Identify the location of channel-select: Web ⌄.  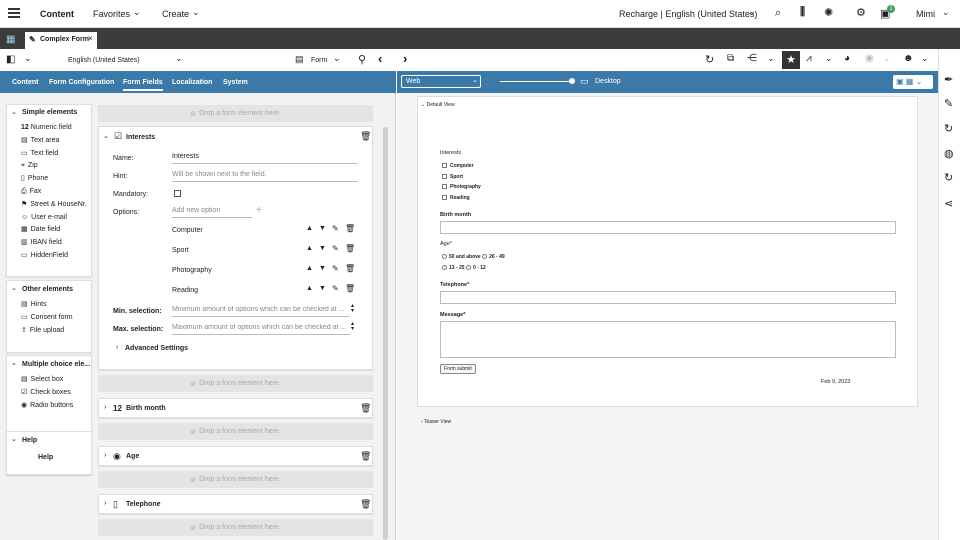
(441, 81).